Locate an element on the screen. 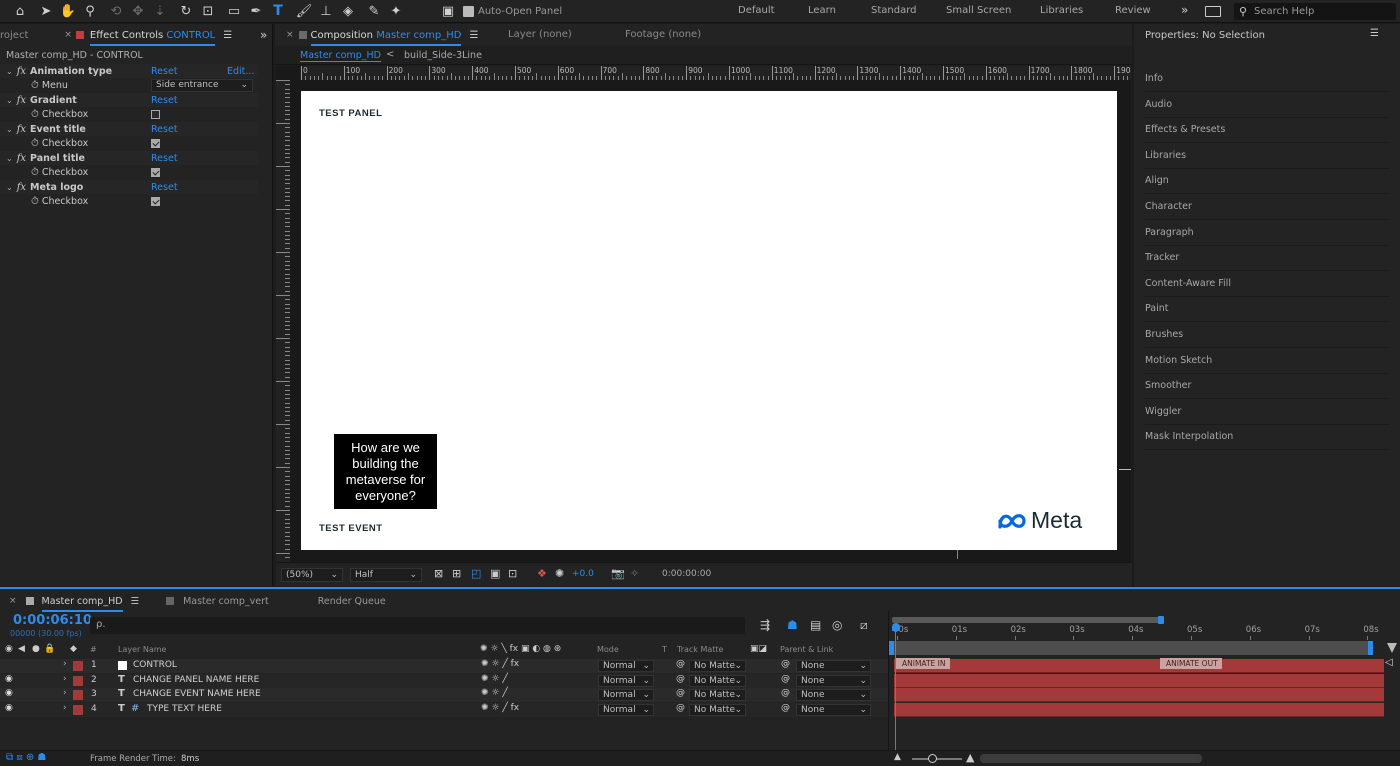  pan-tool-icon: ✥ is located at coordinates (138, 11).